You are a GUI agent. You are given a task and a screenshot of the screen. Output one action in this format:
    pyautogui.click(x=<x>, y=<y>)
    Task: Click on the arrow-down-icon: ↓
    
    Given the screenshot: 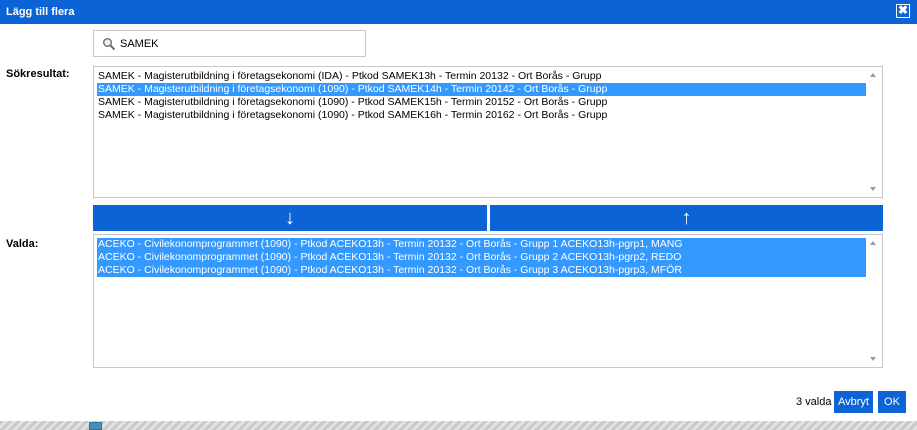 What is the action you would take?
    pyautogui.click(x=290, y=218)
    